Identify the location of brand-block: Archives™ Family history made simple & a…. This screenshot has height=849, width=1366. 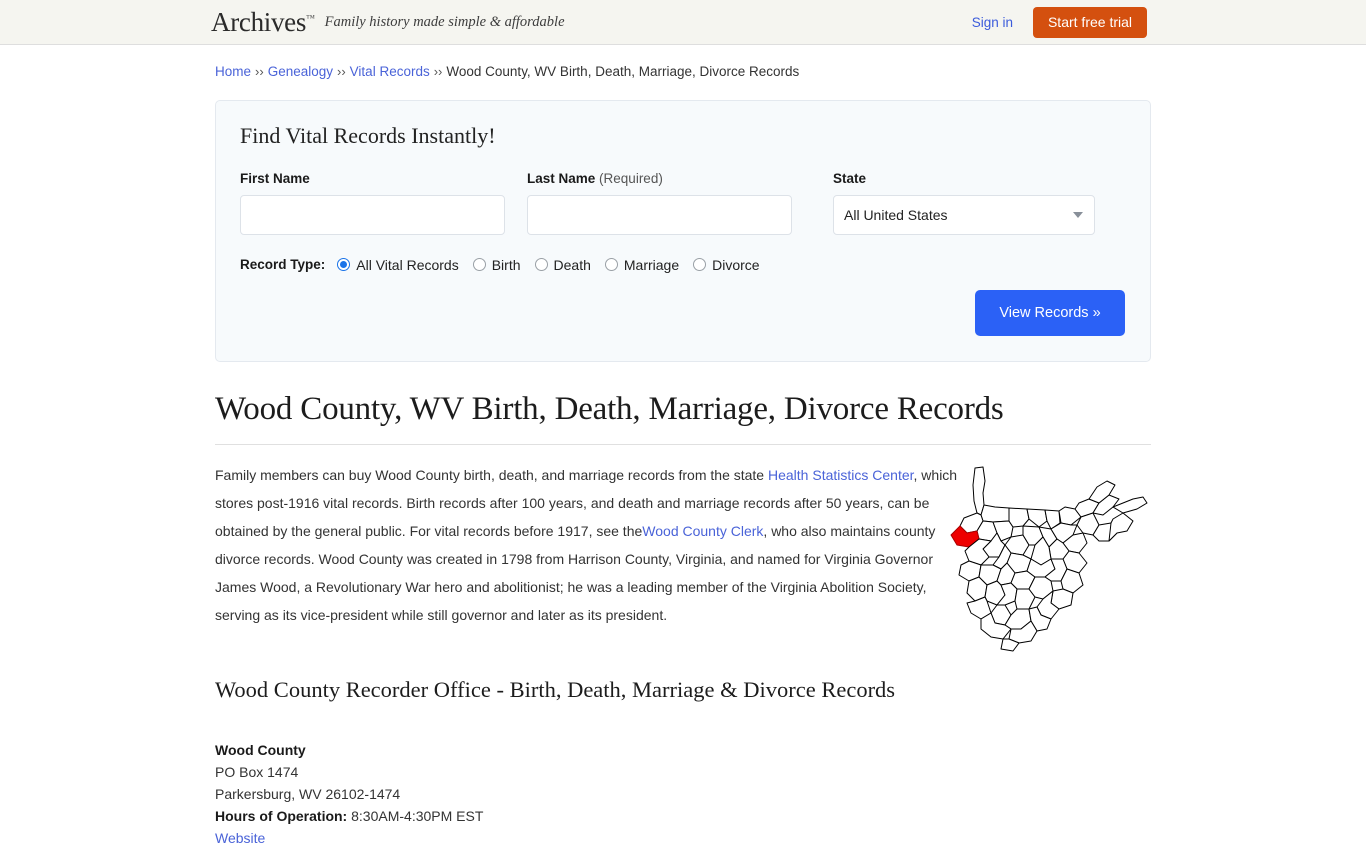
(388, 22).